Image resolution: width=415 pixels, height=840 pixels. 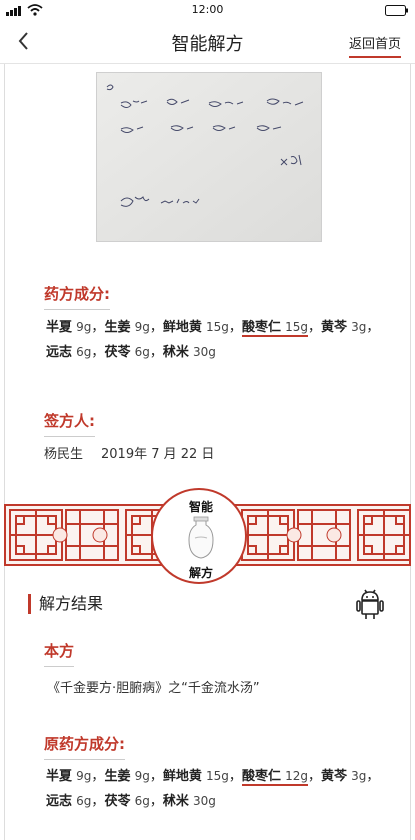 What do you see at coordinates (77, 296) in the screenshot?
I see `composition-title: 药方成分:` at bounding box center [77, 296].